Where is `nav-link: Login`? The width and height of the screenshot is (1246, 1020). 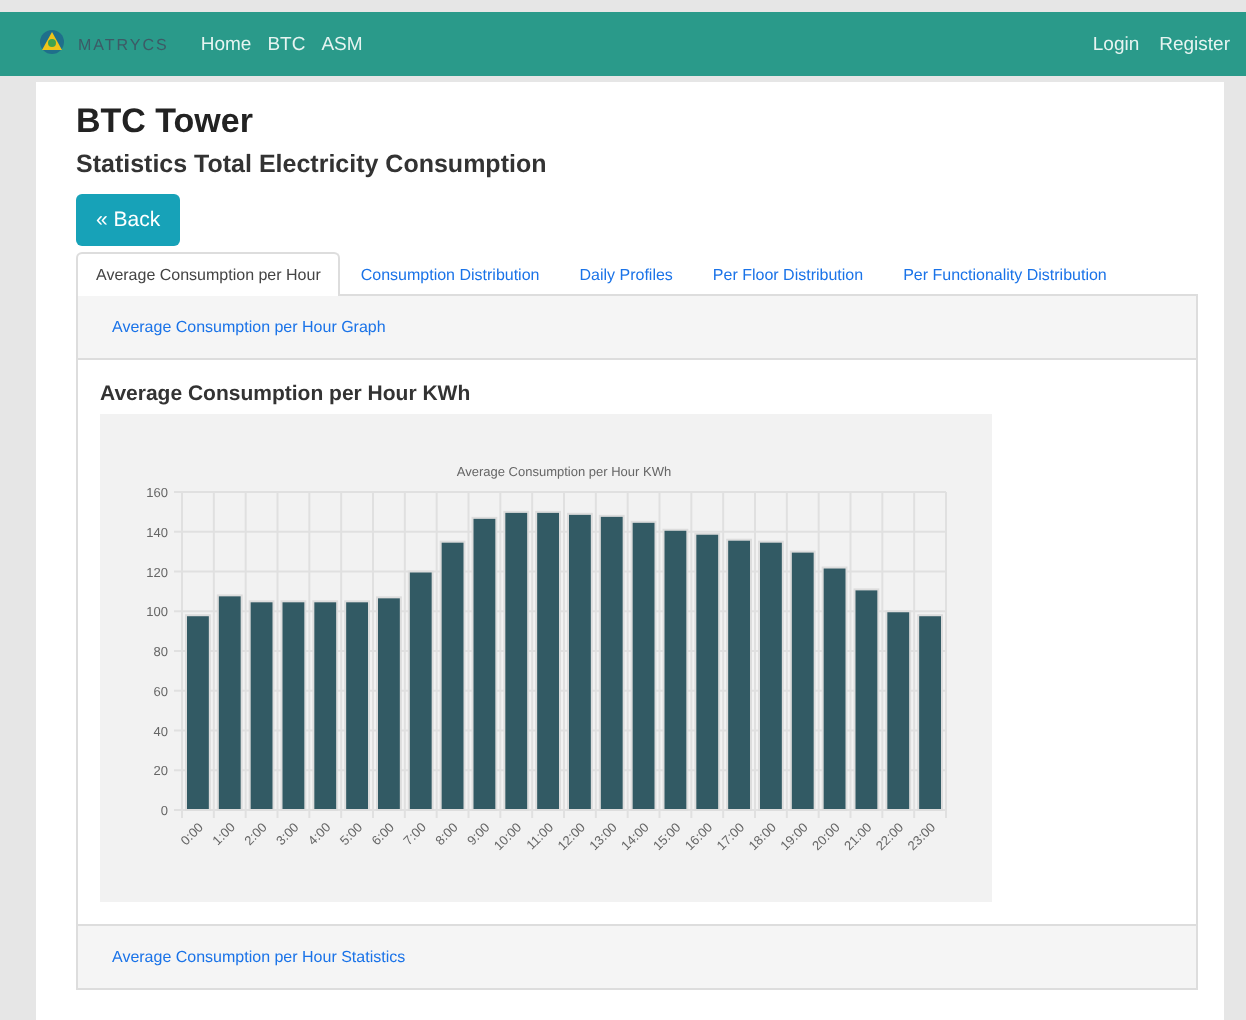 nav-link: Login is located at coordinates (1116, 44).